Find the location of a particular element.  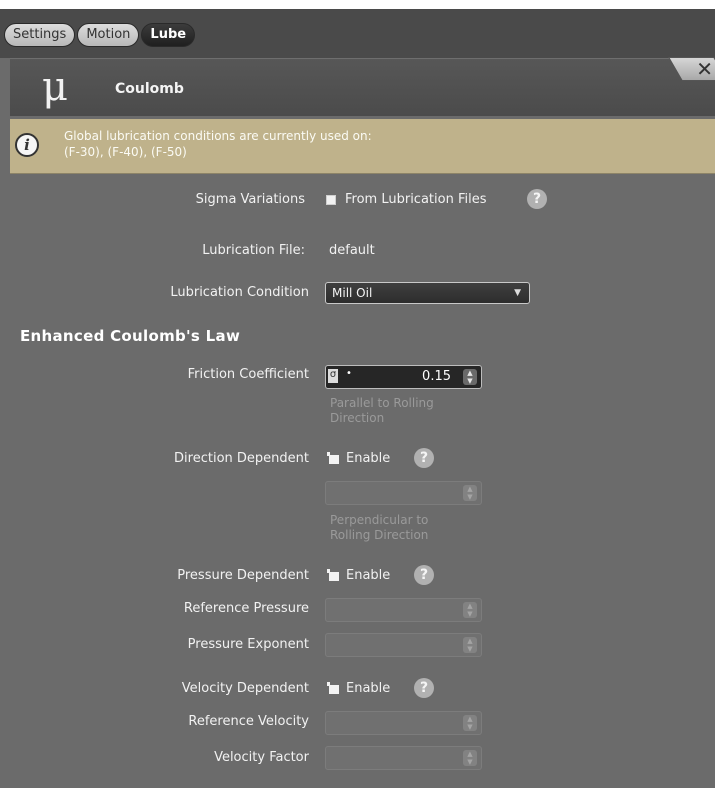

direction-dependent-label: Direction Dependent is located at coordinates (241, 458).